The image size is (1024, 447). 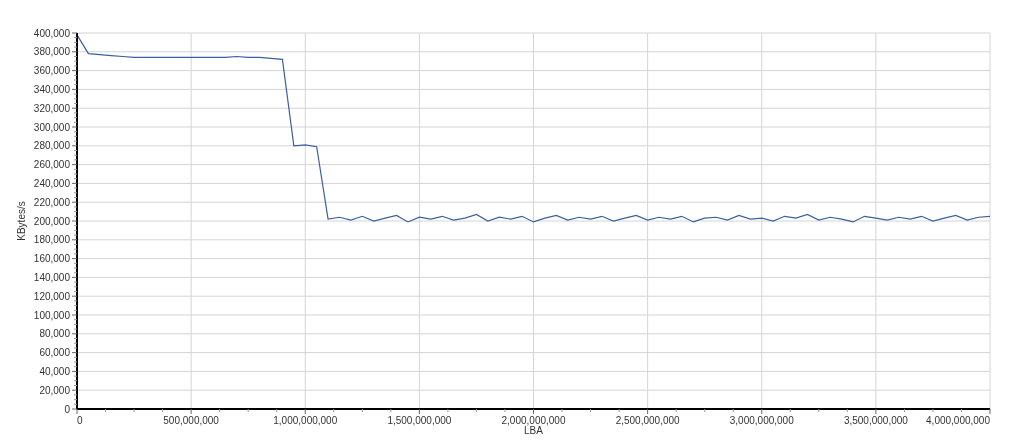 What do you see at coordinates (761, 420) in the screenshot?
I see `x-tick-label: 3,000,000,000` at bounding box center [761, 420].